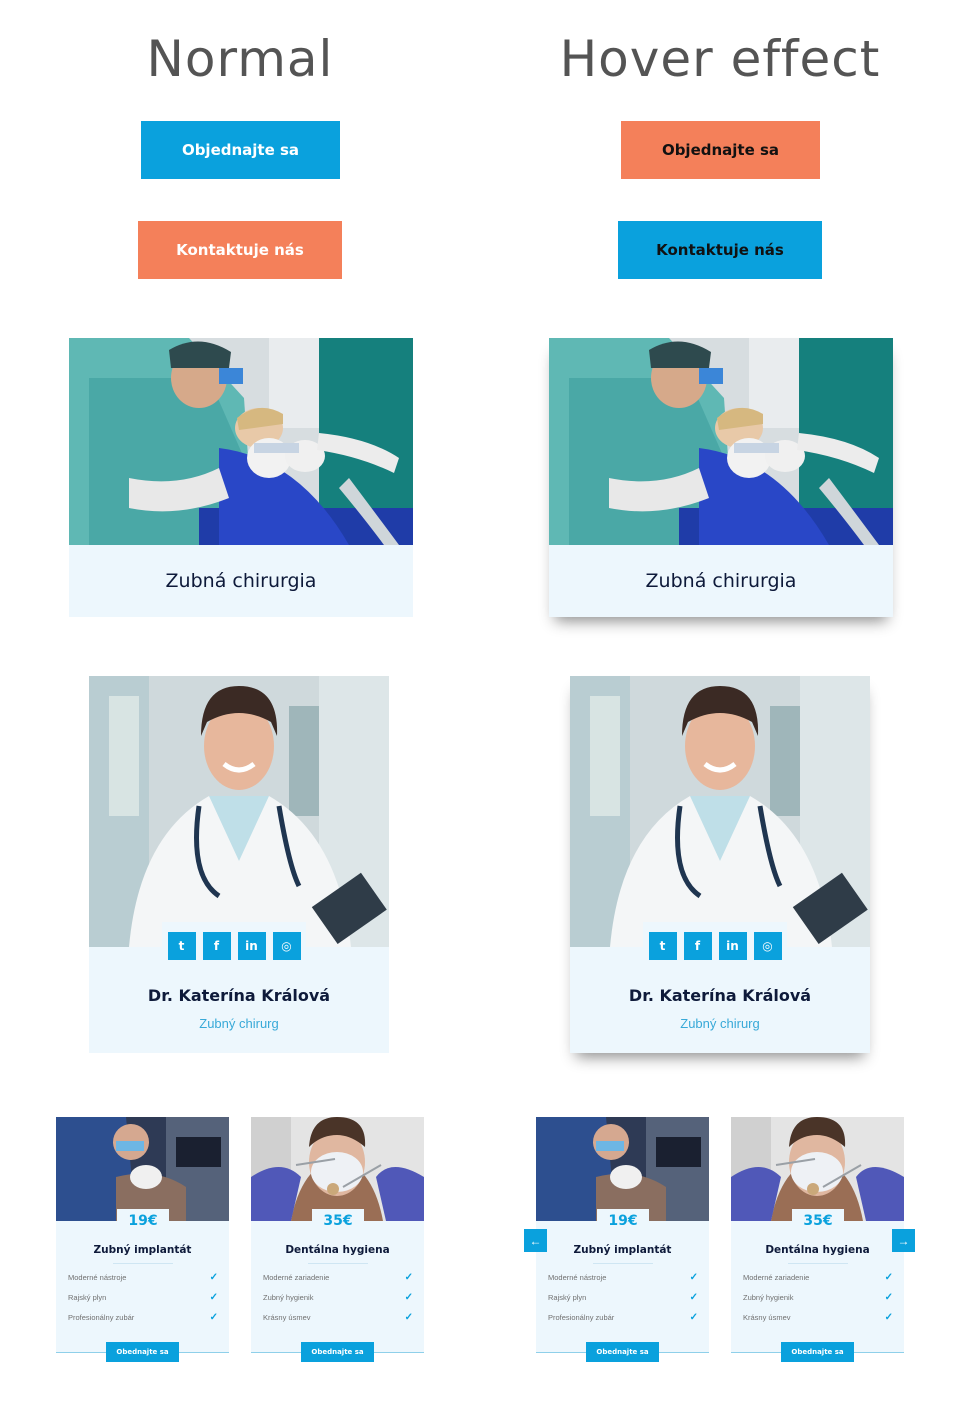  What do you see at coordinates (535, 1240) in the screenshot?
I see `arrow-left-icon: ←` at bounding box center [535, 1240].